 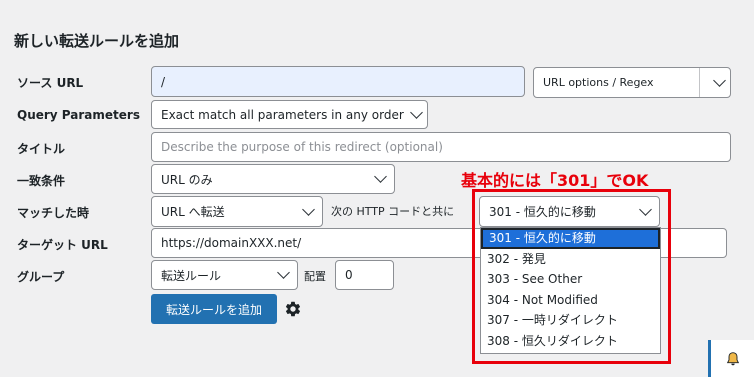 What do you see at coordinates (97, 41) in the screenshot?
I see `page-title: 新しい転送ルールを追加` at bounding box center [97, 41].